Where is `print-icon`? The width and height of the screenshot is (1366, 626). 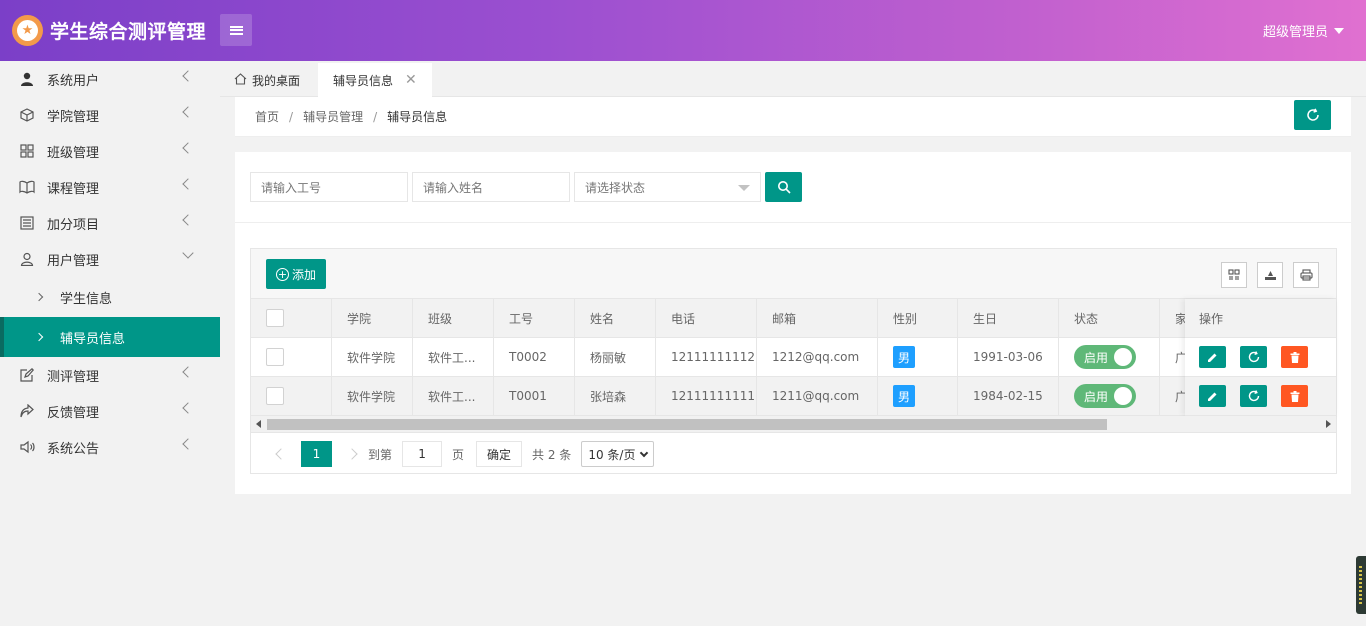 print-icon is located at coordinates (1306, 275).